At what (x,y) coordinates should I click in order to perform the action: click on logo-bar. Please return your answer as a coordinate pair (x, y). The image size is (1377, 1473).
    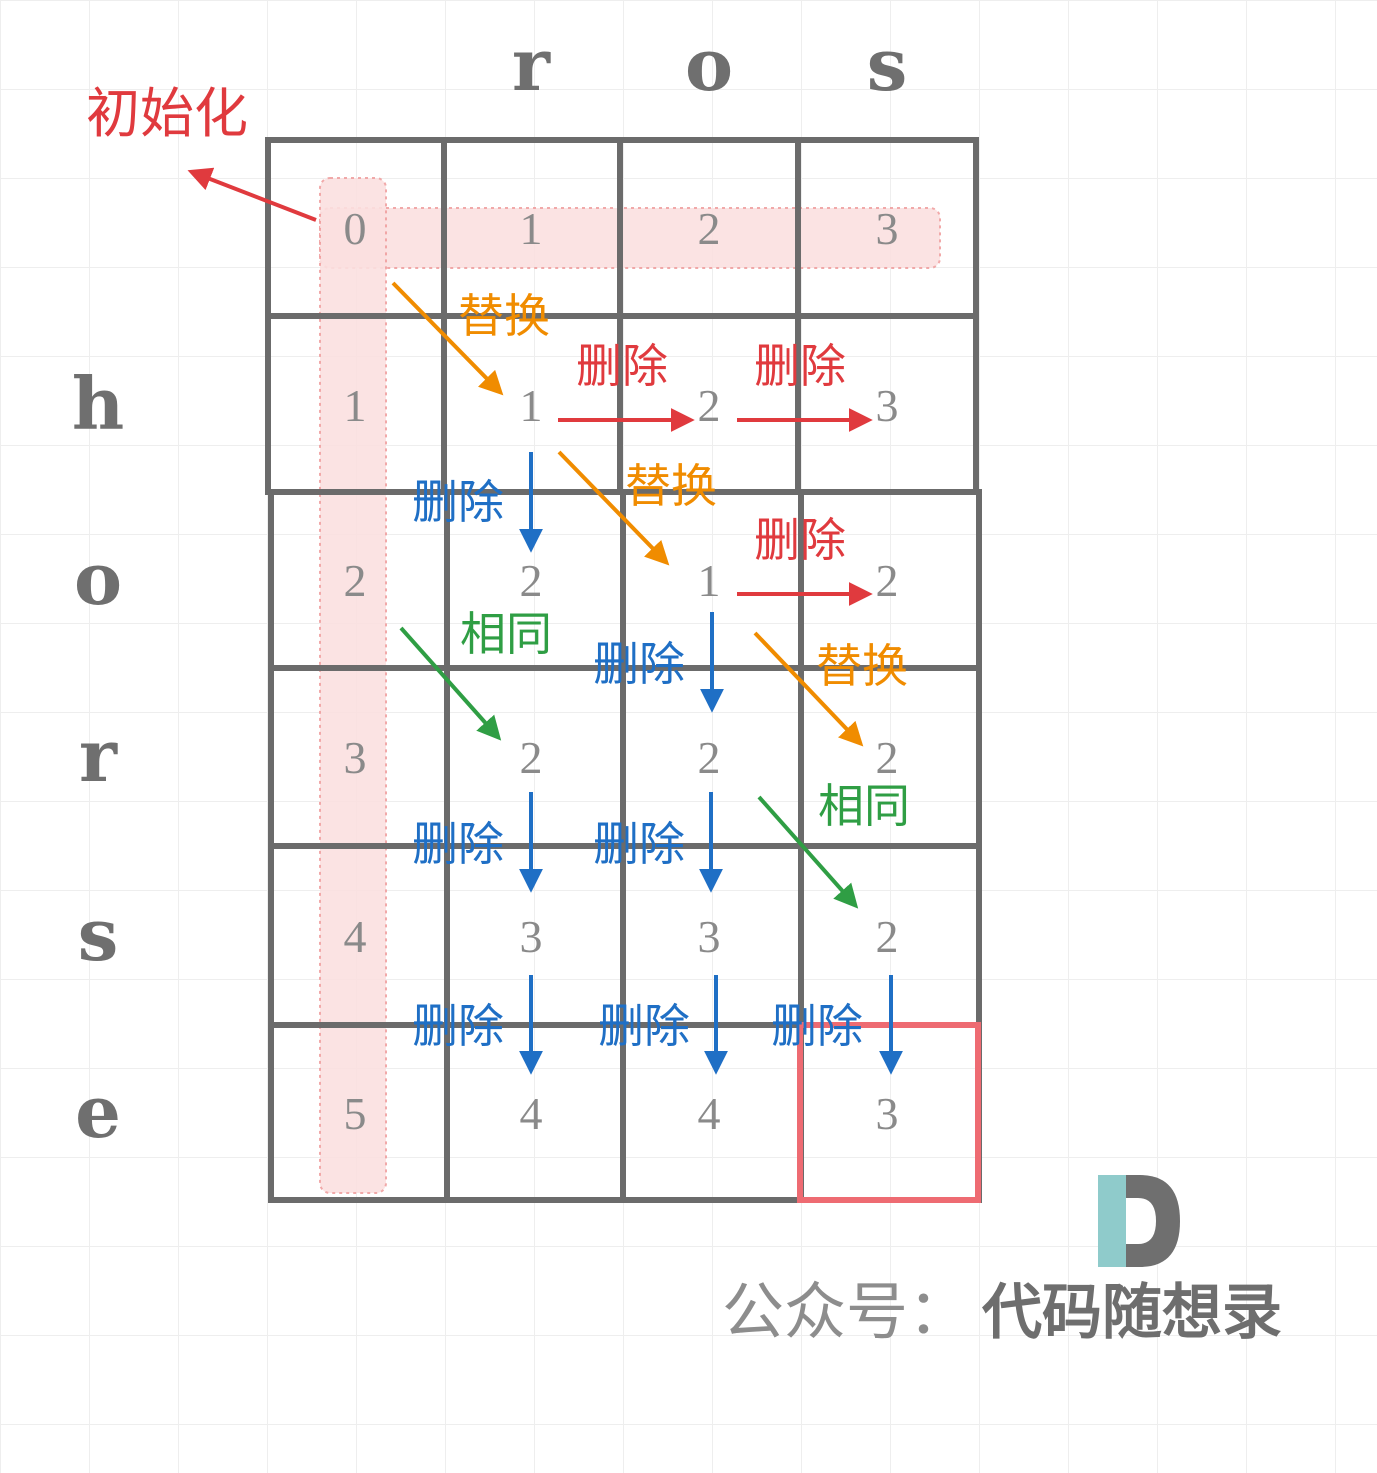
    Looking at the image, I should click on (1112, 1221).